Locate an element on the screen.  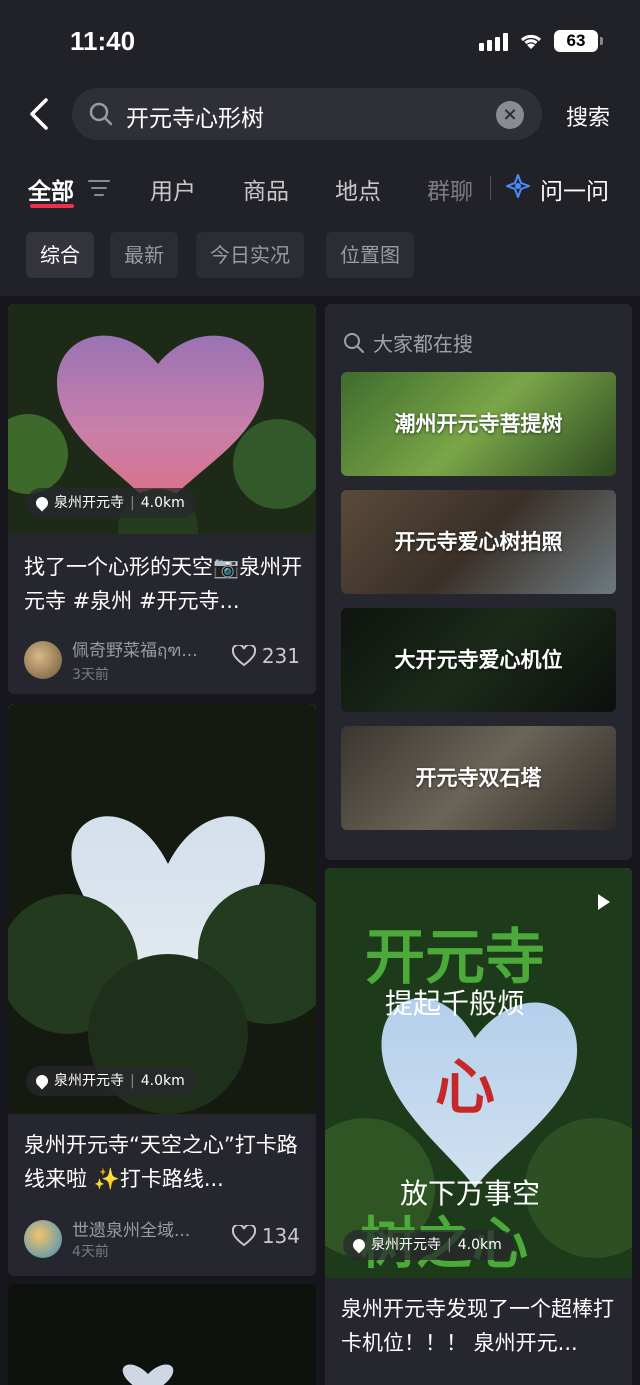
clear-icon: × is located at coordinates (510, 115).